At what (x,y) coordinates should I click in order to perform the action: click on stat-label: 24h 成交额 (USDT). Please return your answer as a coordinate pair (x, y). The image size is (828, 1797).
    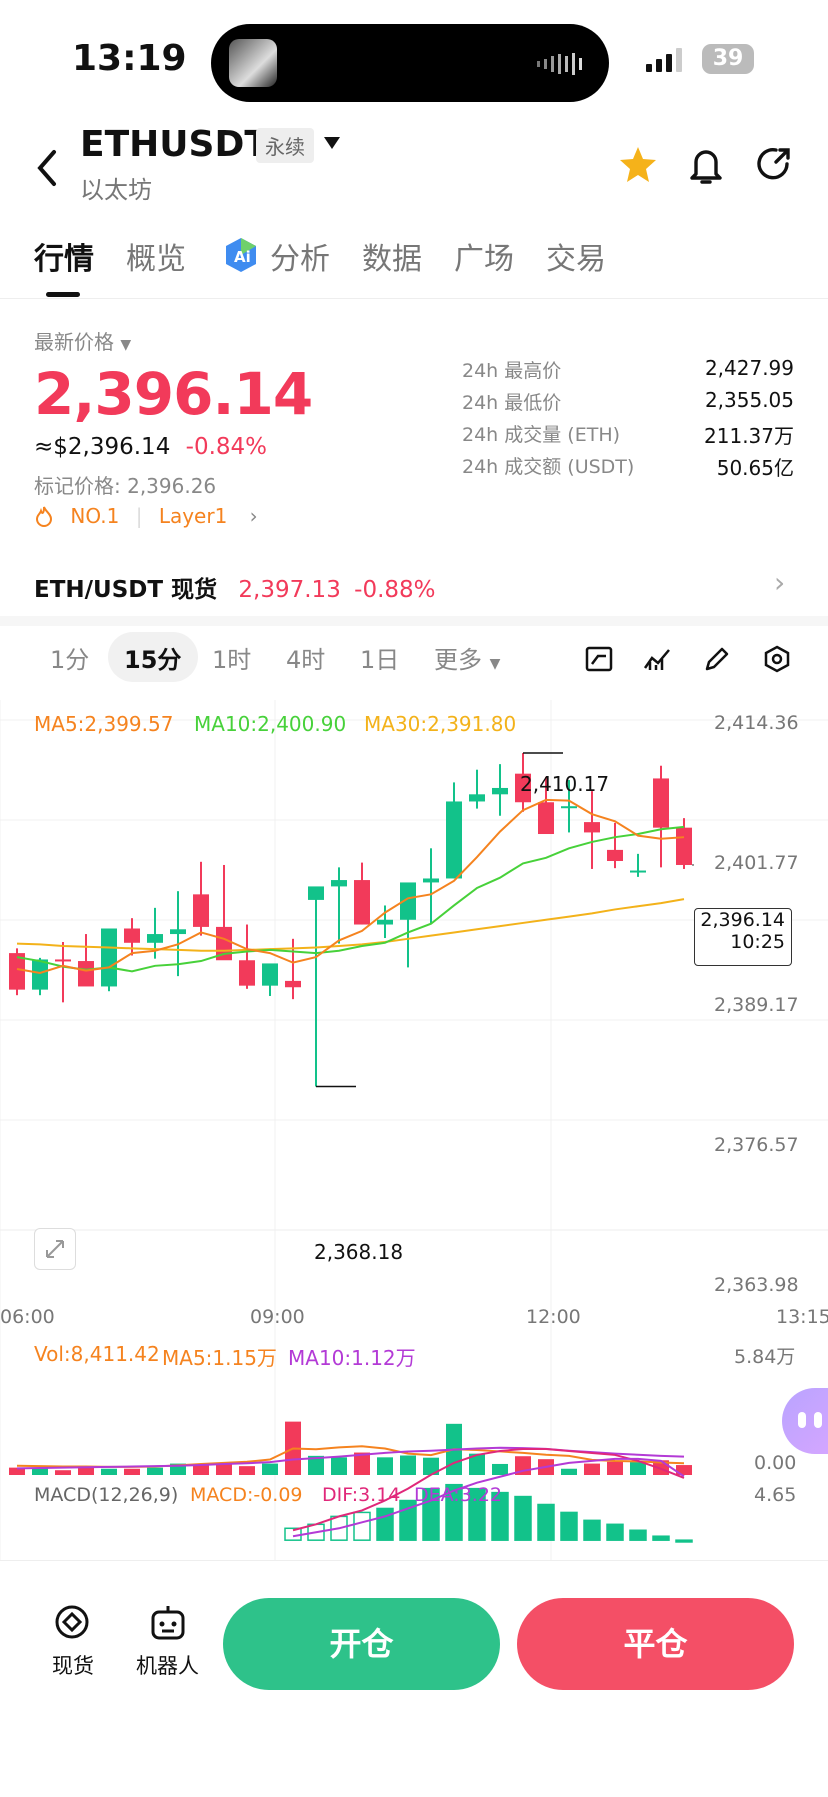
    Looking at the image, I should click on (548, 467).